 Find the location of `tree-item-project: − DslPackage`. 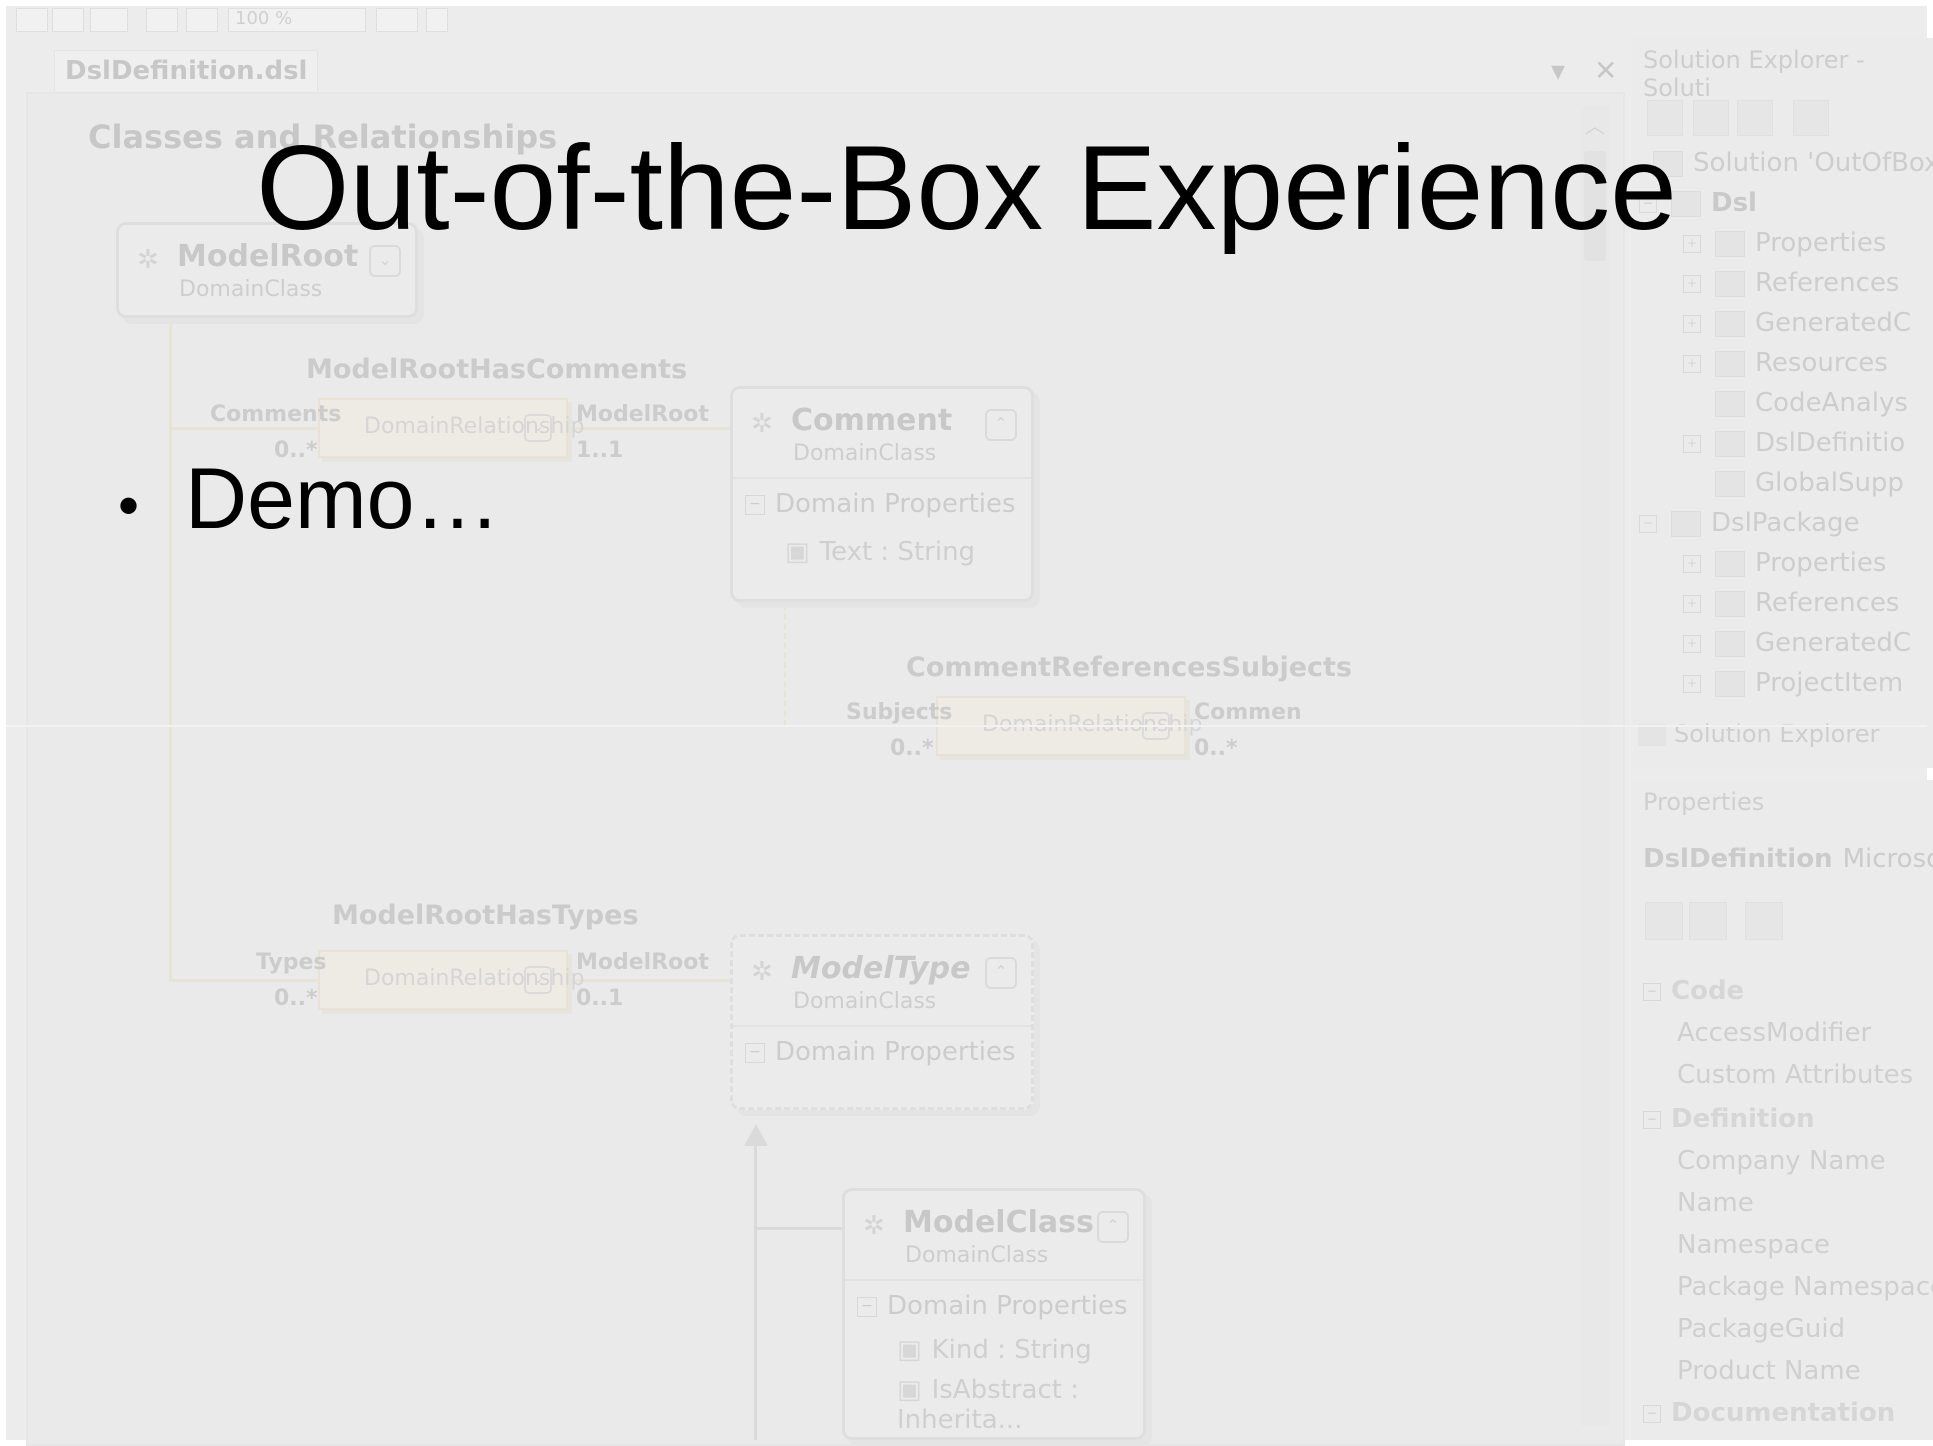

tree-item-project: − DslPackage is located at coordinates (1749, 523).